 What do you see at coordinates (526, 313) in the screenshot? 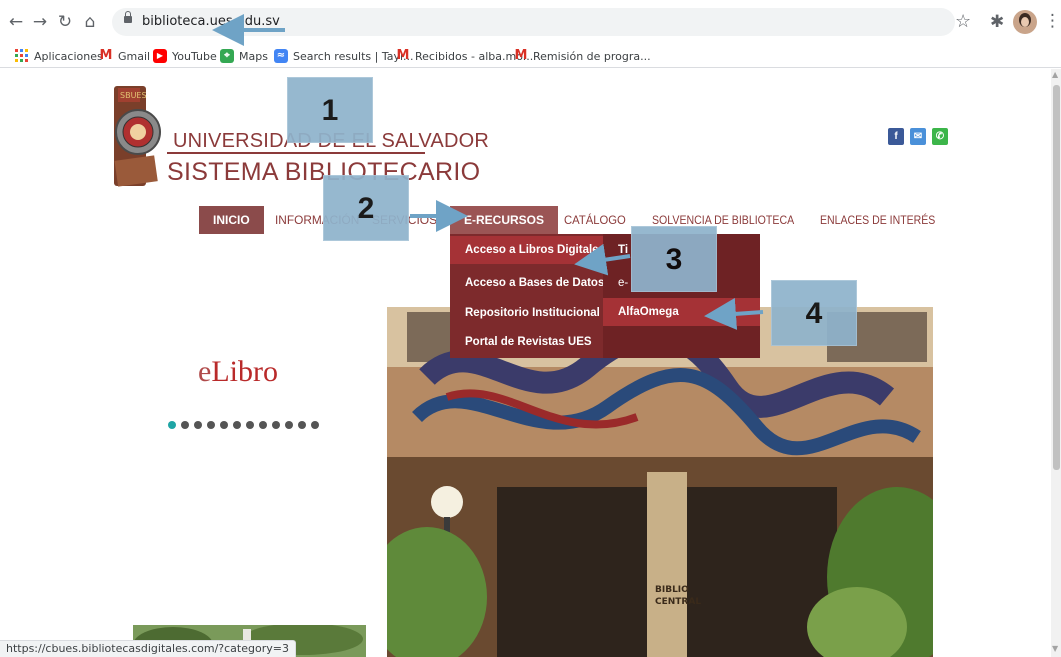
I see `menu-item-repositorio: Repositorio Institucional` at bounding box center [526, 313].